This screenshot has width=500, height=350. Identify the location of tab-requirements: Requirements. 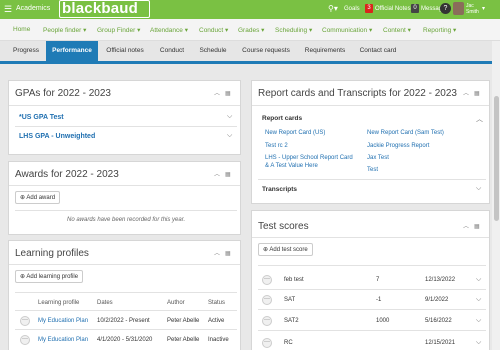
(325, 51).